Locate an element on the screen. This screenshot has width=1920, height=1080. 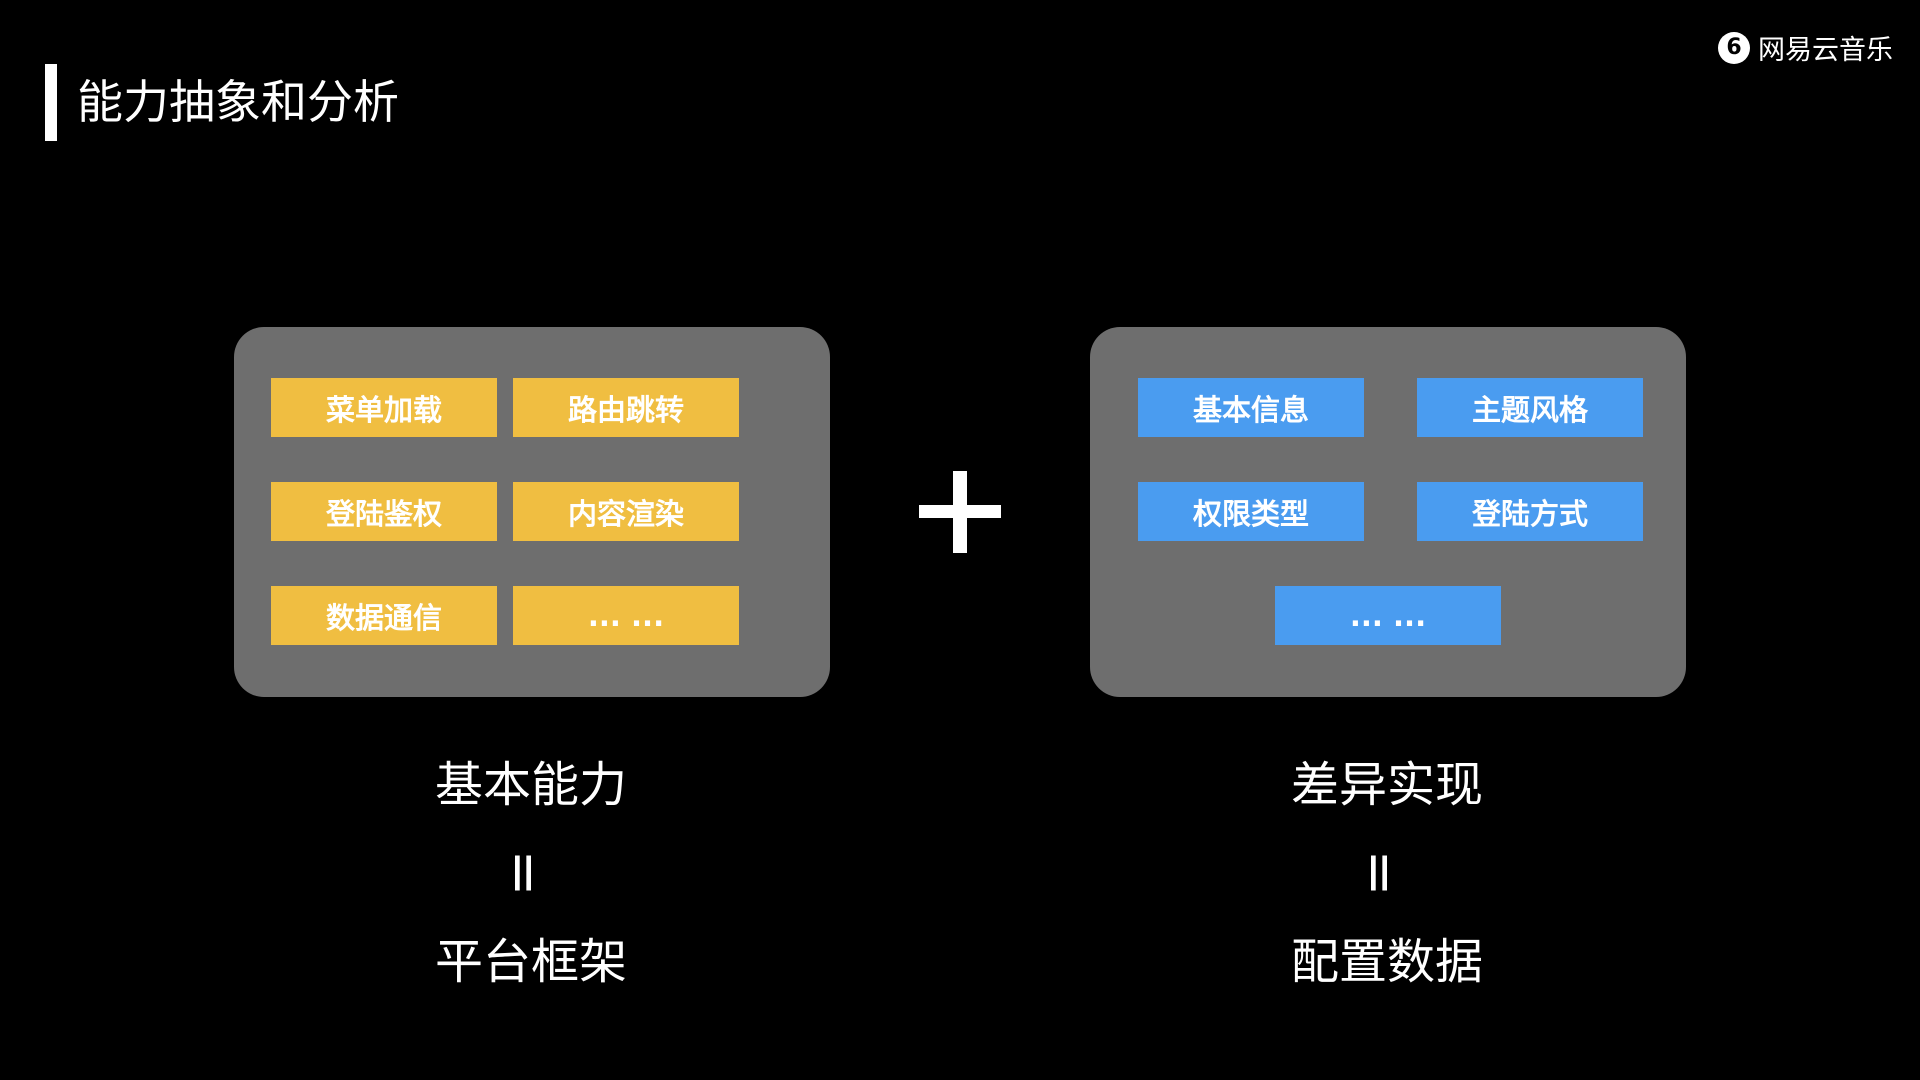
right-caption-top: 差异实现 is located at coordinates (1386, 785).